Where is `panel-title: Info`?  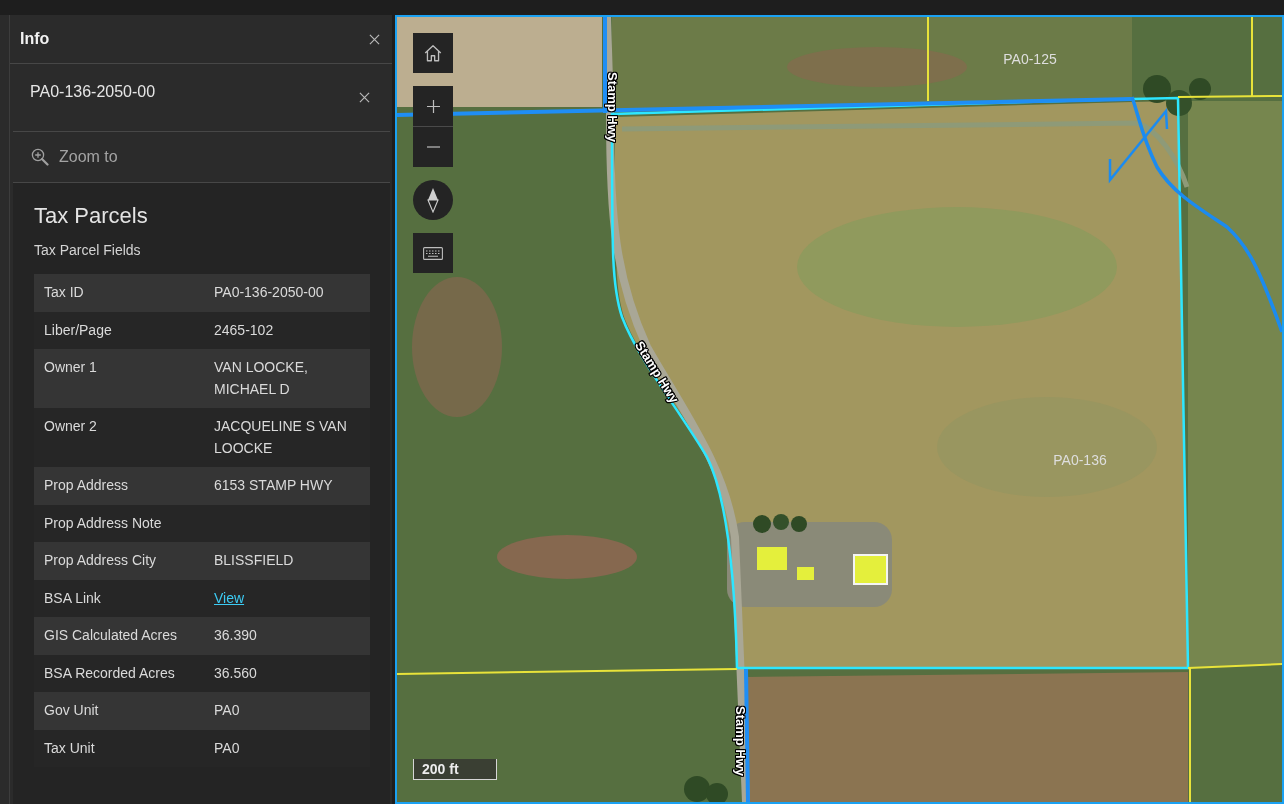
panel-title: Info is located at coordinates (35, 39).